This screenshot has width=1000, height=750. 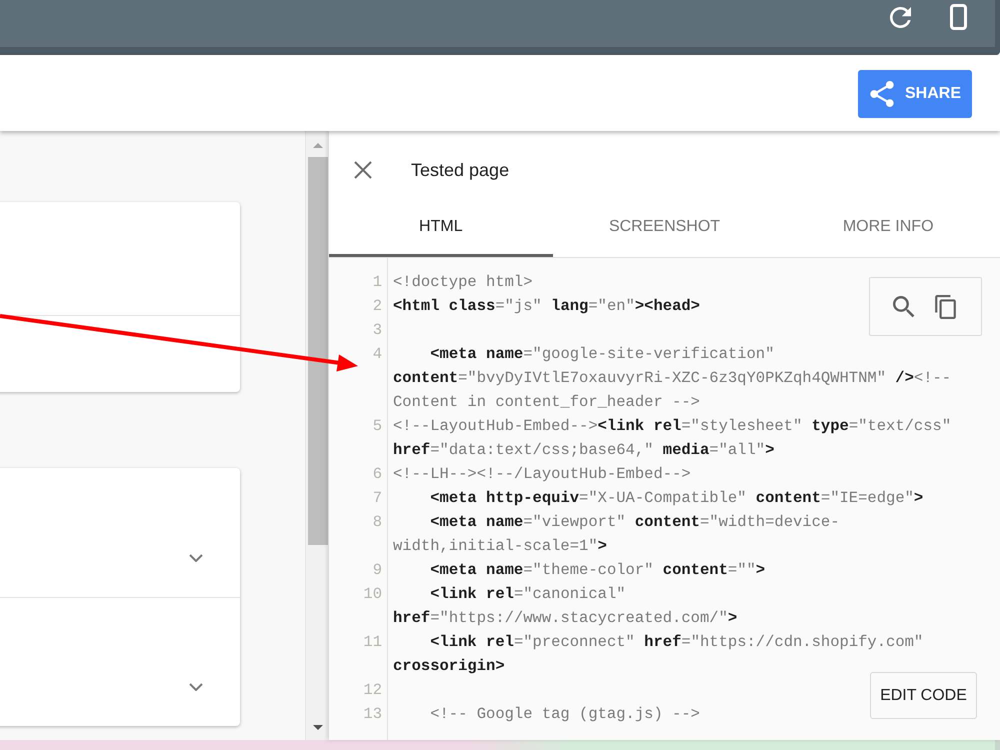 I want to click on panel-title: Tested page, so click(x=460, y=170).